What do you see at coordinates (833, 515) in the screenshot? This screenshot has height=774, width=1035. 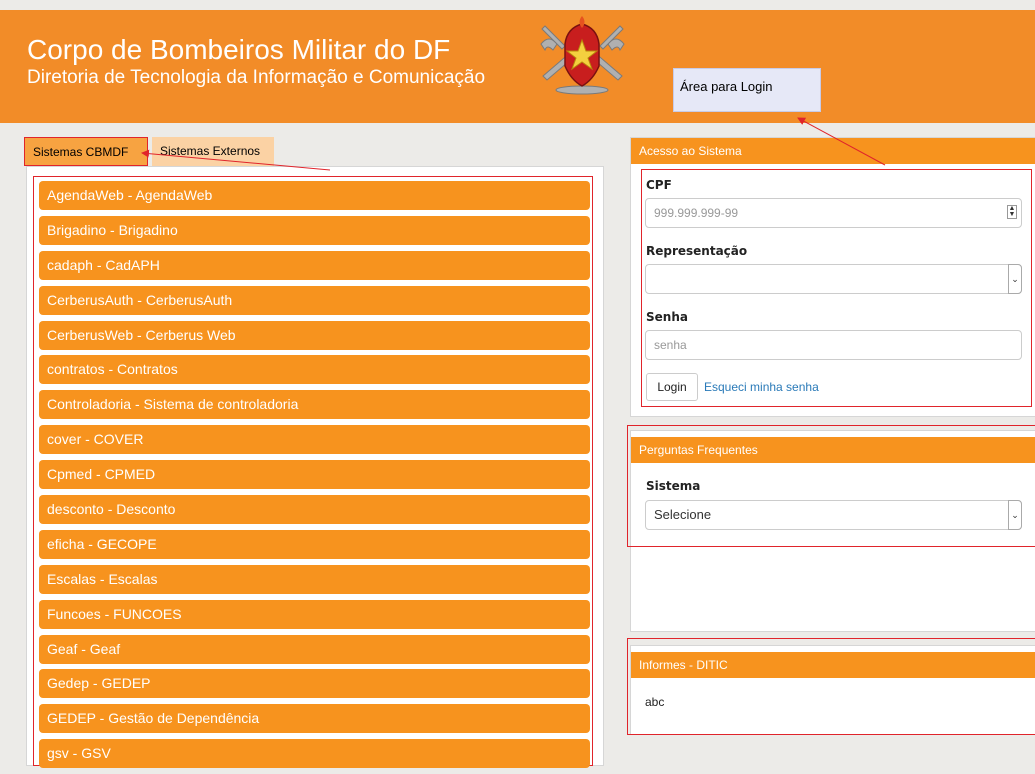 I see `sistema-select: Selecione` at bounding box center [833, 515].